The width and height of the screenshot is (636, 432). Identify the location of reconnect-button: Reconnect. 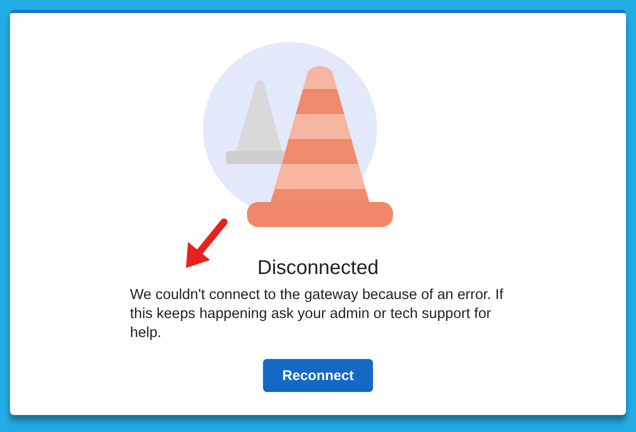
(318, 375).